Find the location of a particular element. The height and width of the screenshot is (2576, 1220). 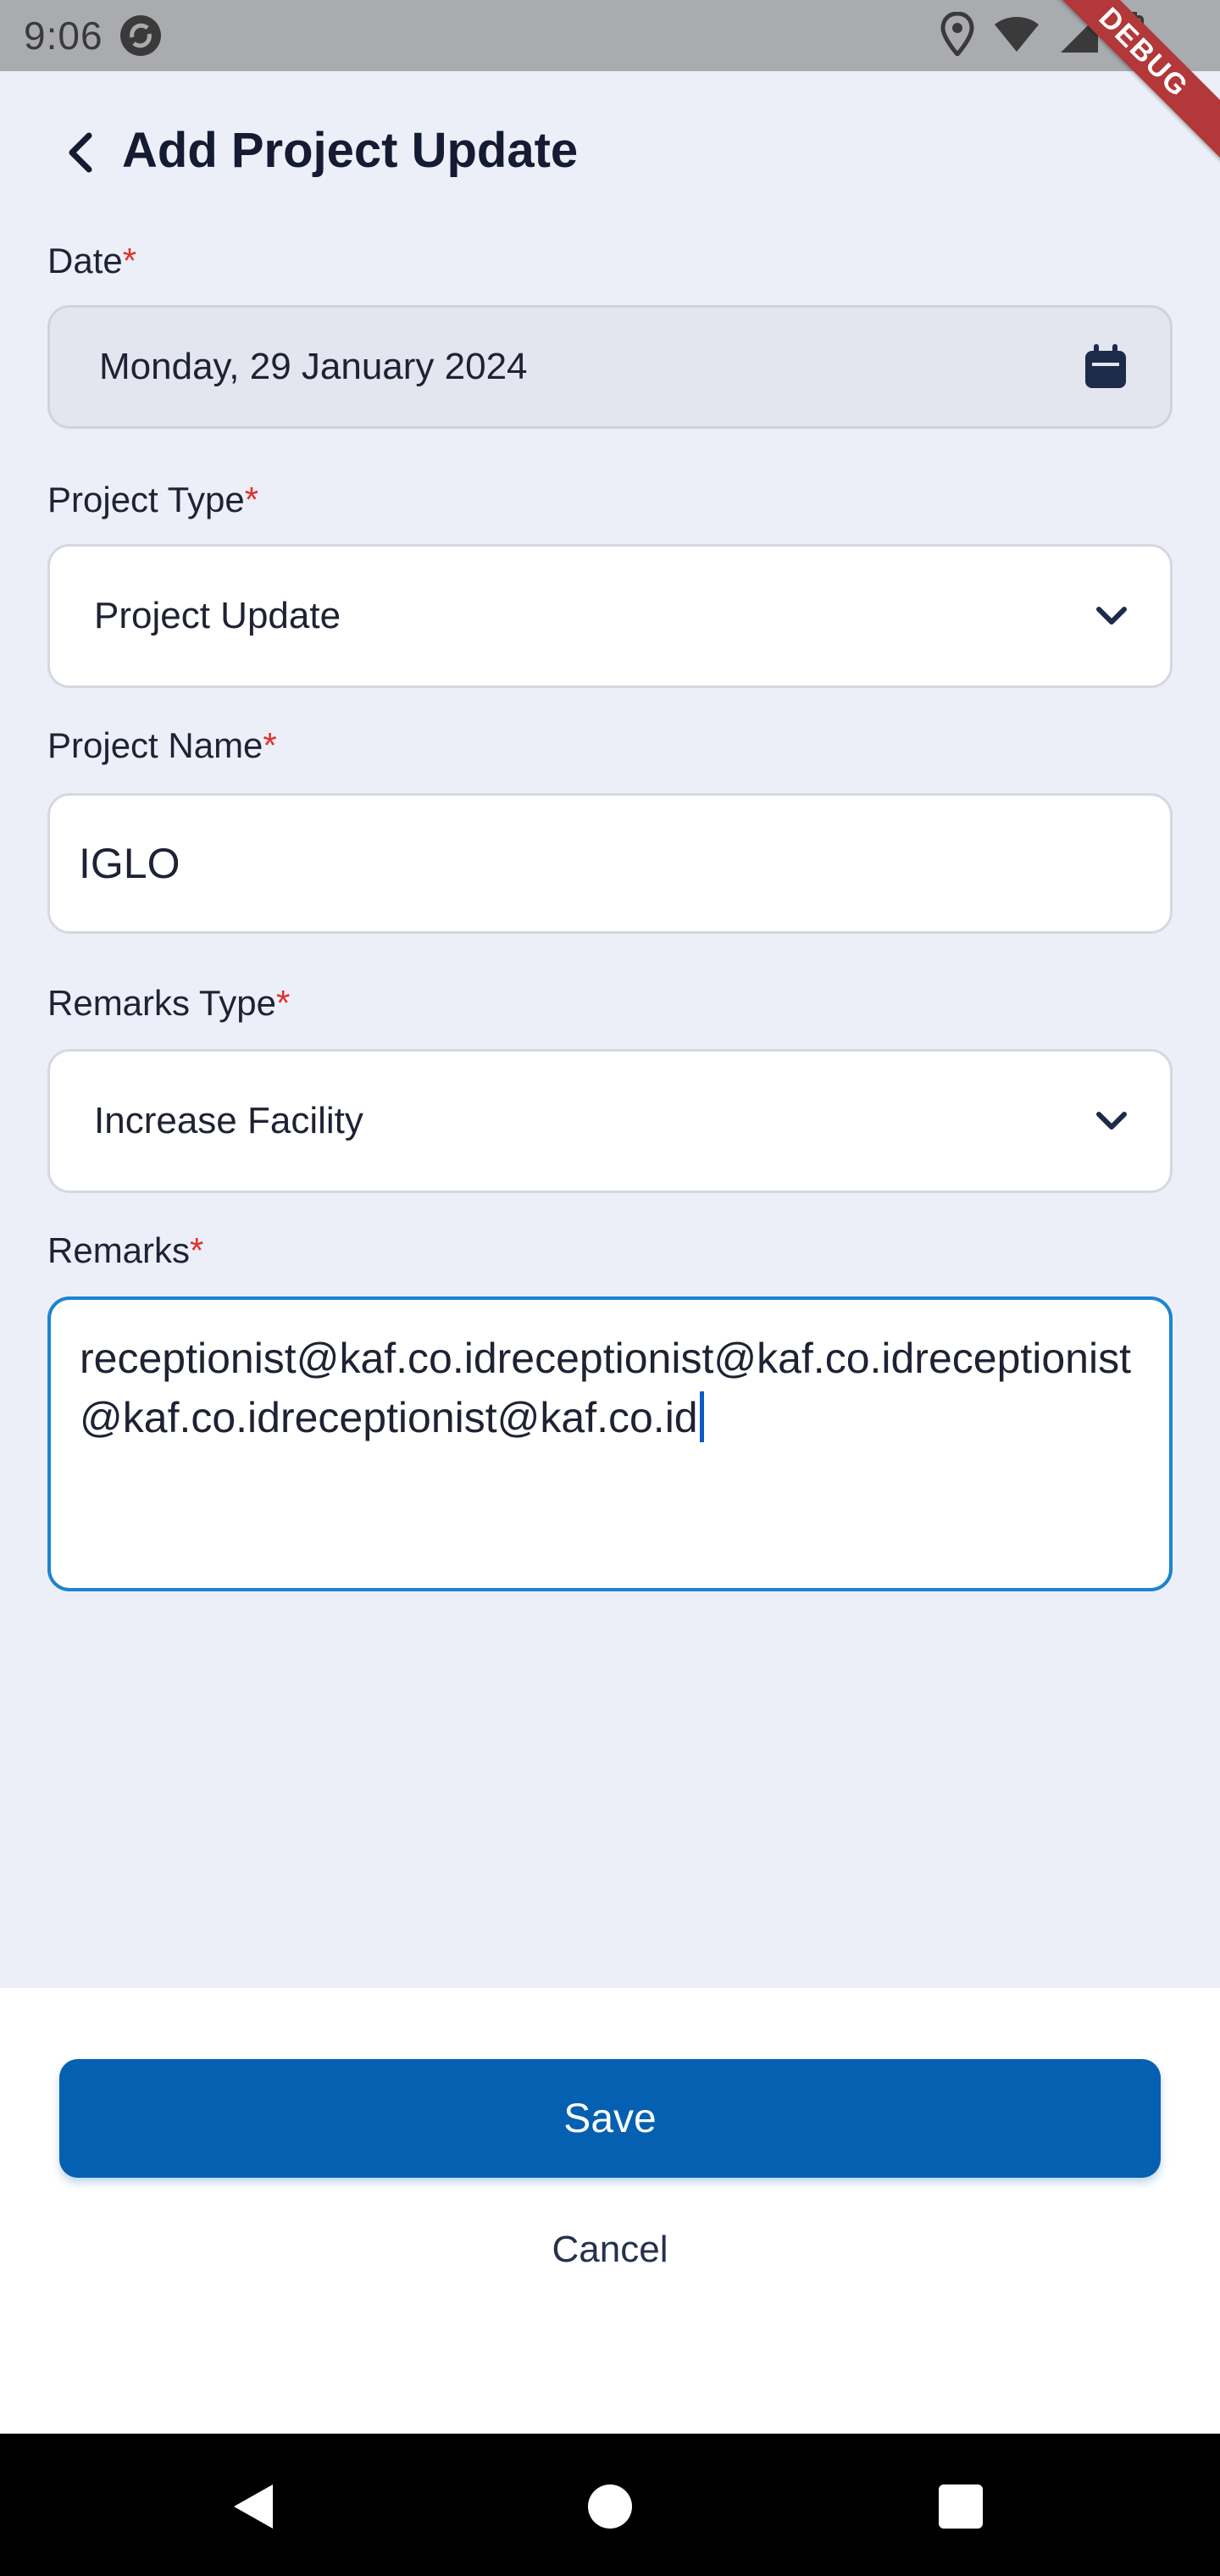

project-name-value: IGLO is located at coordinates (129, 863).